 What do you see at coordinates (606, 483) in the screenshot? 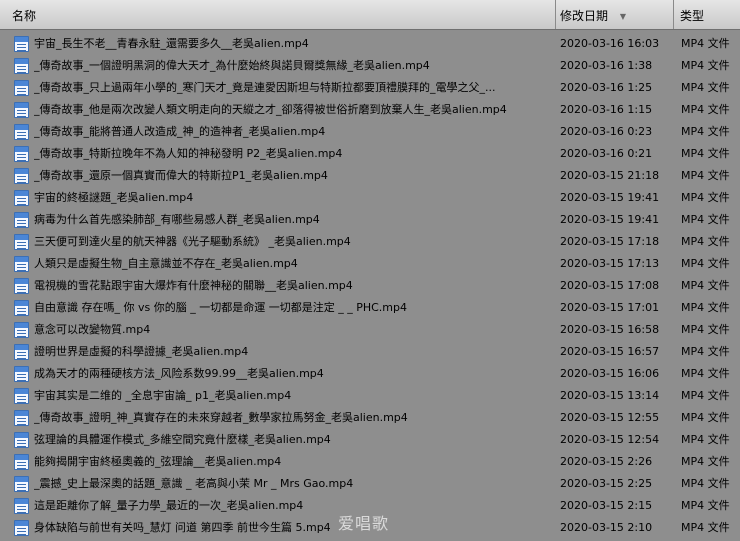
I see `file-date-modified: 2020-03-15 2:25` at bounding box center [606, 483].